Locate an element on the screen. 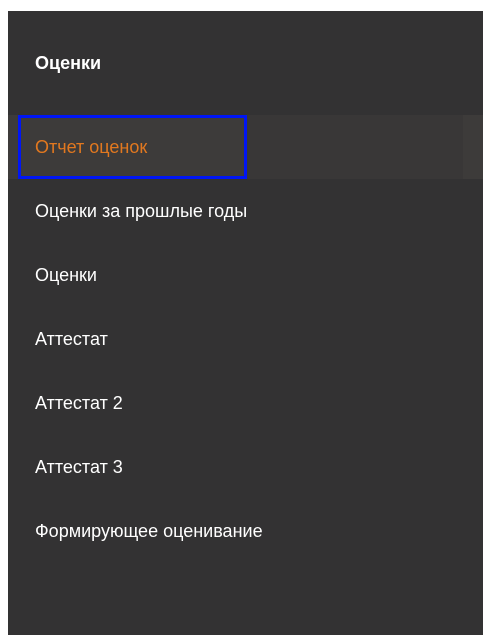  menu-item-certificate: Аттестат is located at coordinates (245, 339).